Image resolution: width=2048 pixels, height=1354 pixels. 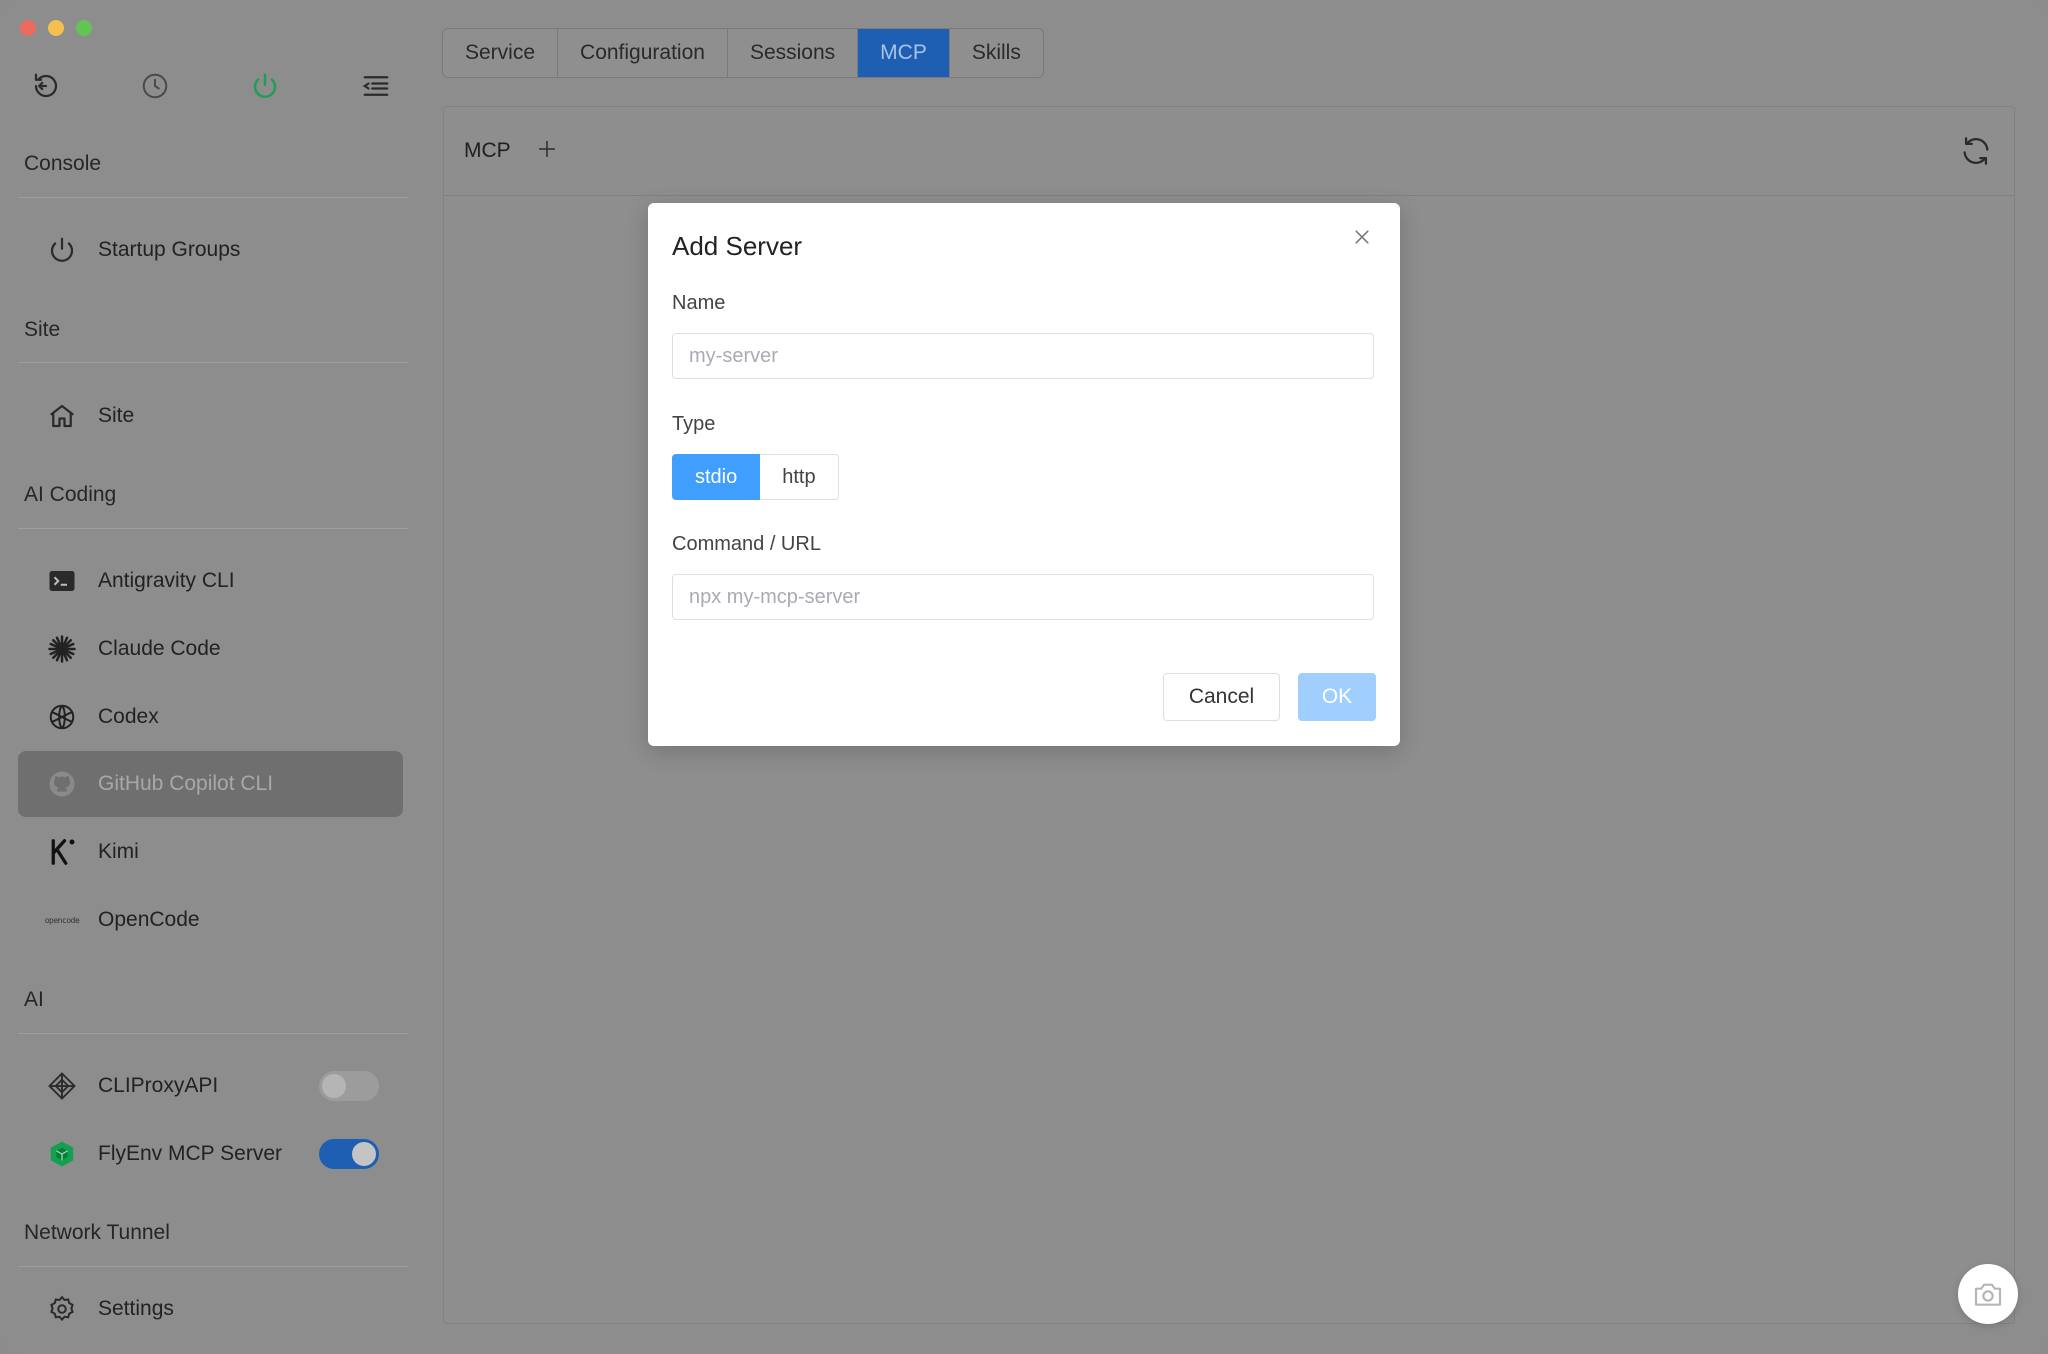 I want to click on diamond-network-icon, so click(x=62, y=1086).